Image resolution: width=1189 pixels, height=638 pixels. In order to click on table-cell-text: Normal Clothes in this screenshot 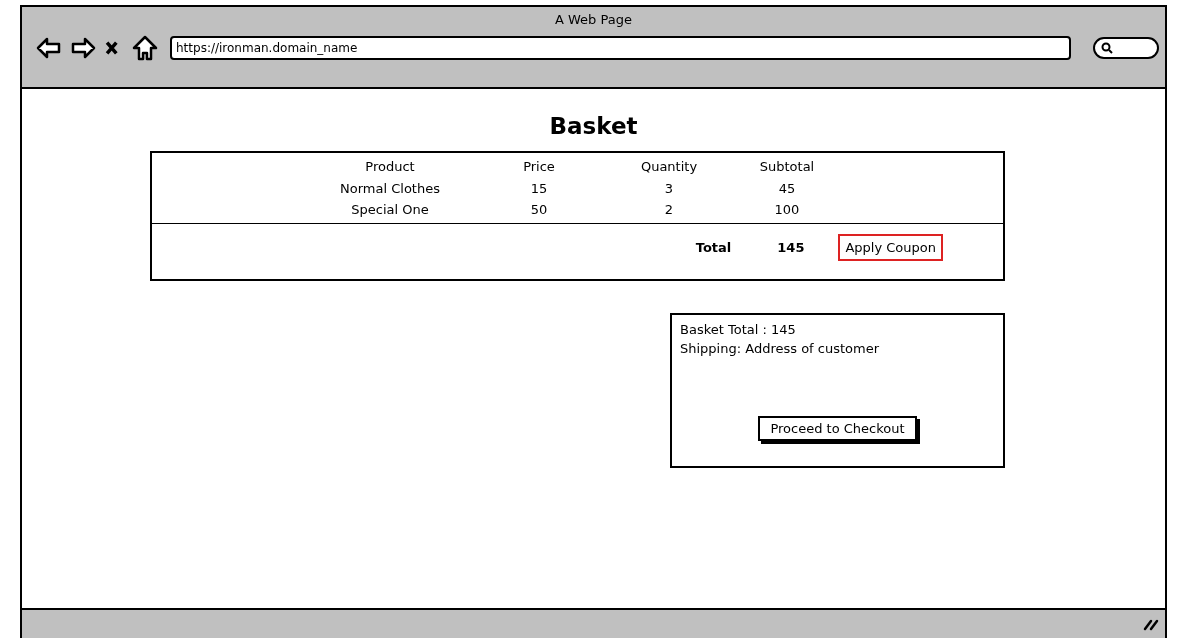, I will do `click(390, 188)`.